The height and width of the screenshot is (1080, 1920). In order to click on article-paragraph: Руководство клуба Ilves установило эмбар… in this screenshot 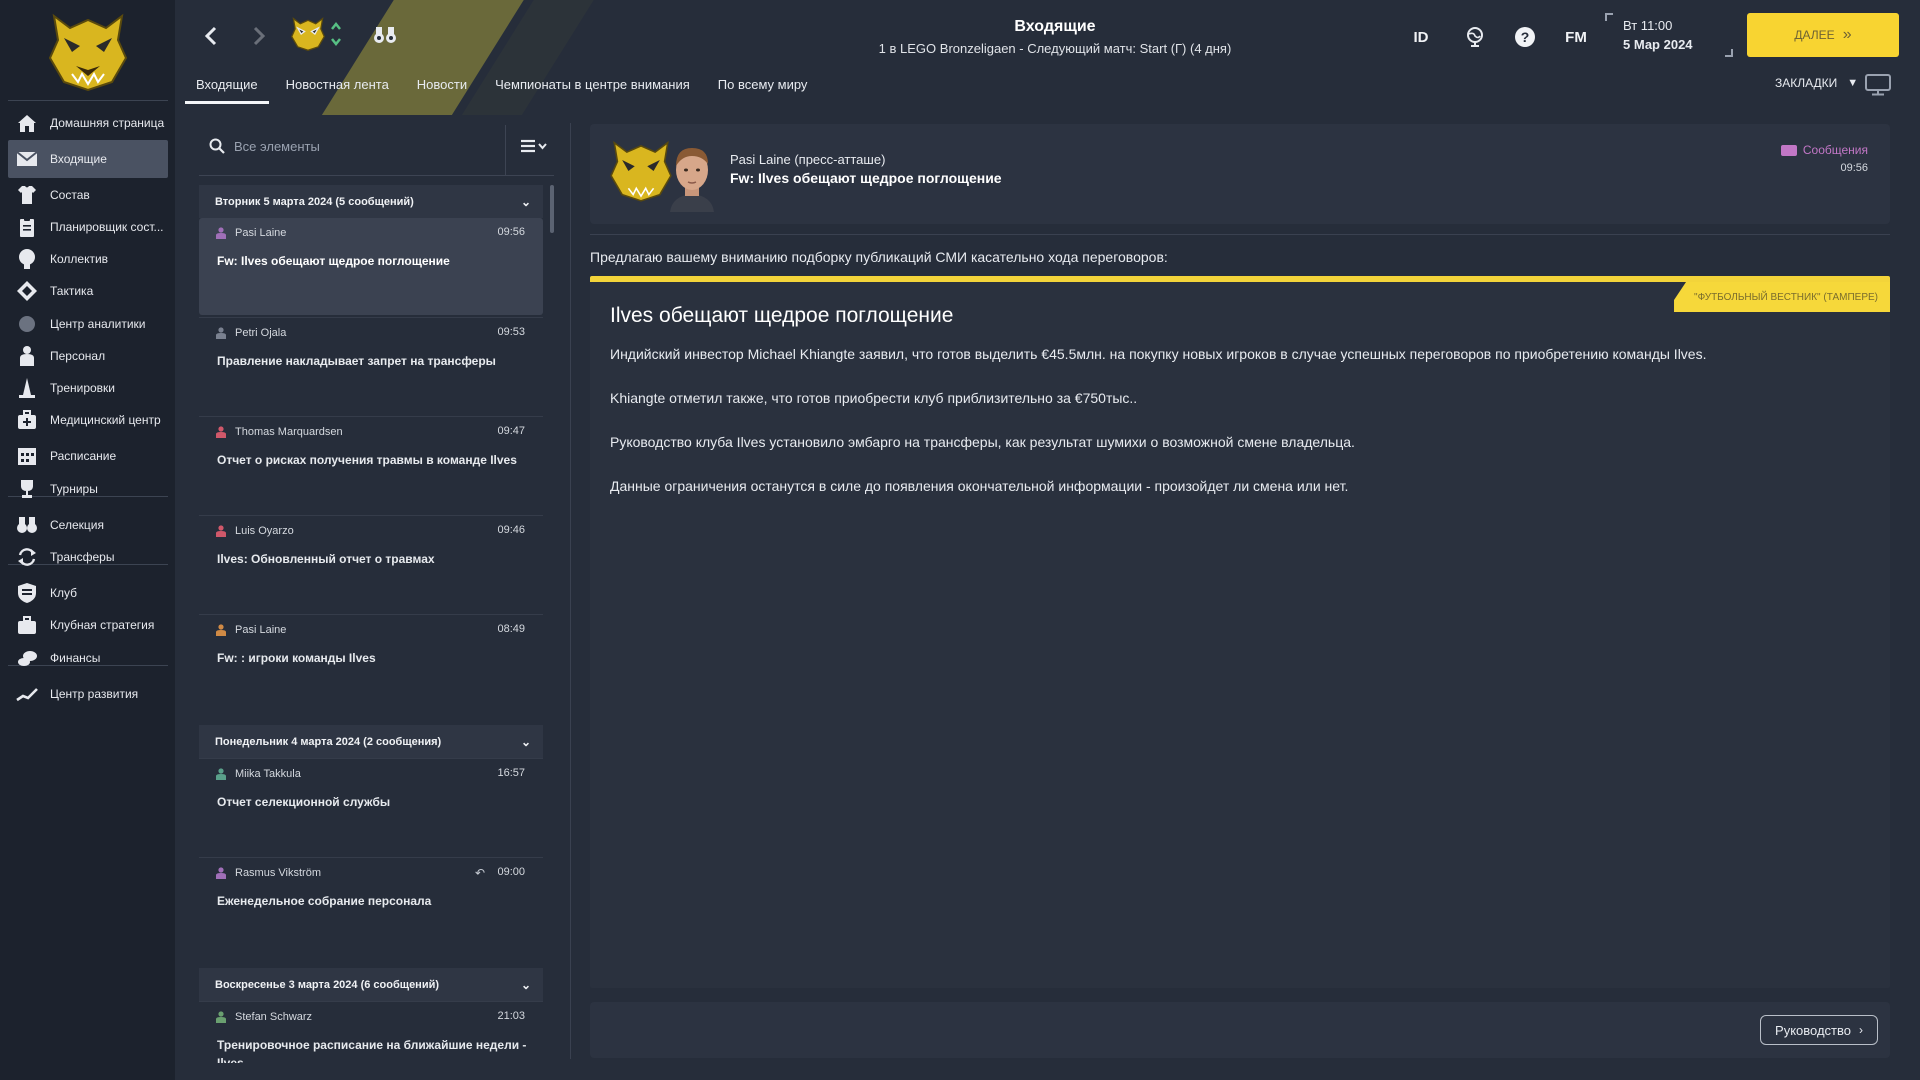, I will do `click(982, 442)`.